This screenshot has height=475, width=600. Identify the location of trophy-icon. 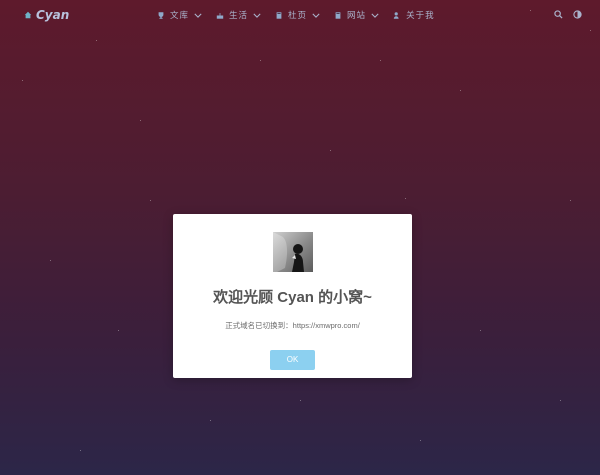
(161, 15).